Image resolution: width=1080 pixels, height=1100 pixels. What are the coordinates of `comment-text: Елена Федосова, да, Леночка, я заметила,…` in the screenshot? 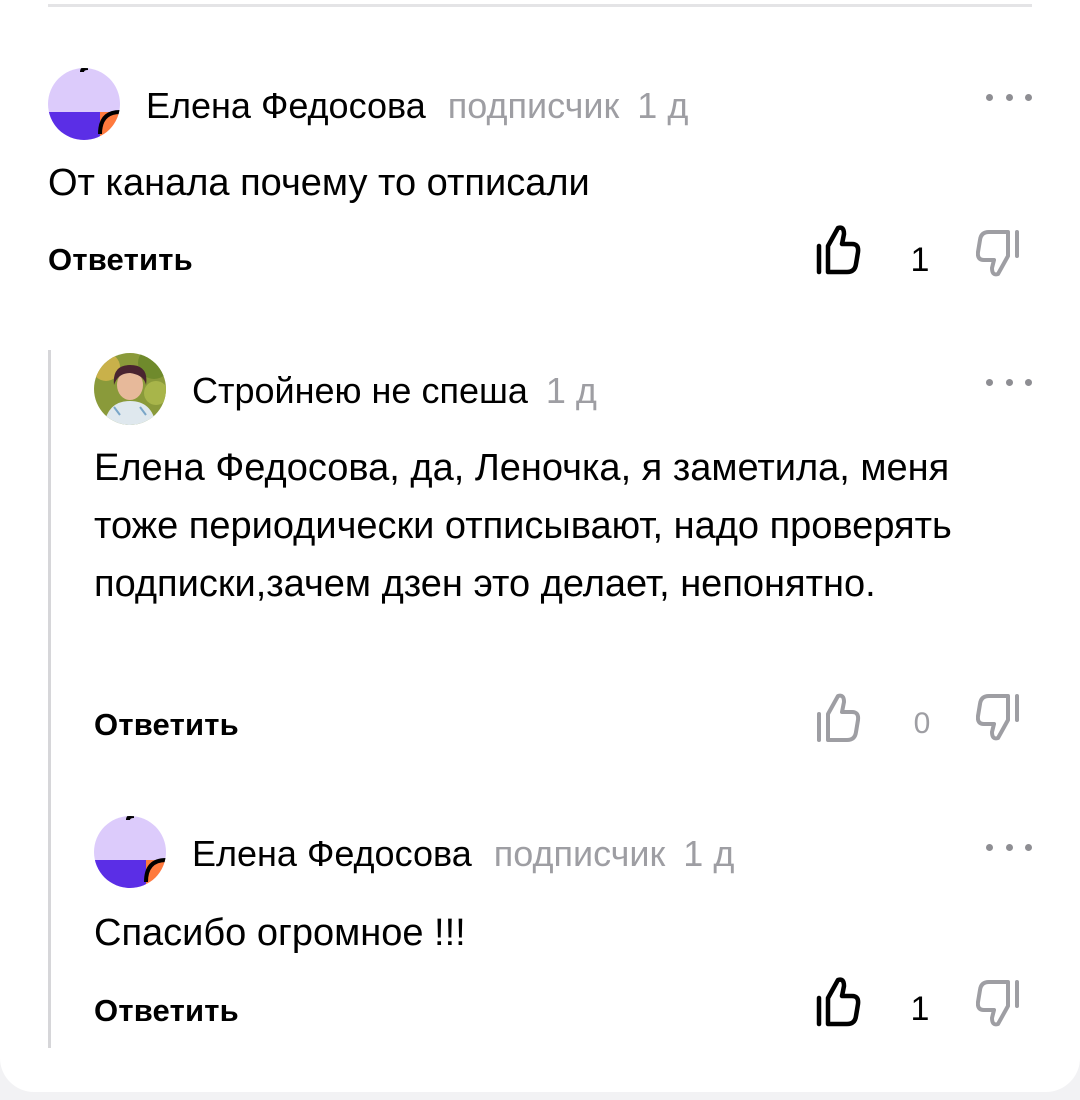 It's located at (523, 526).